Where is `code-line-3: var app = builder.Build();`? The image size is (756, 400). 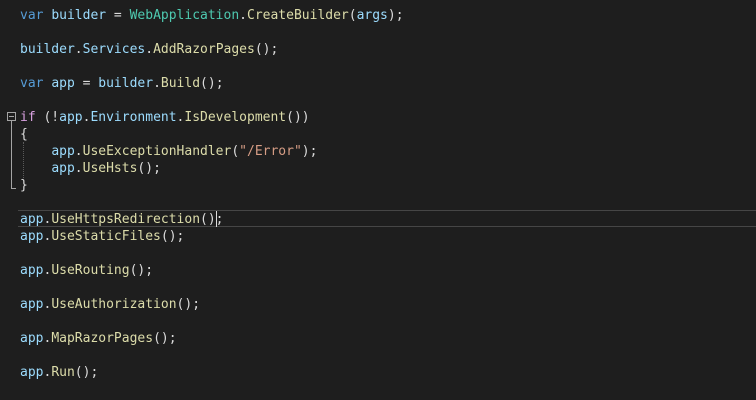
code-line-3: var app = builder.Build(); is located at coordinates (122, 83).